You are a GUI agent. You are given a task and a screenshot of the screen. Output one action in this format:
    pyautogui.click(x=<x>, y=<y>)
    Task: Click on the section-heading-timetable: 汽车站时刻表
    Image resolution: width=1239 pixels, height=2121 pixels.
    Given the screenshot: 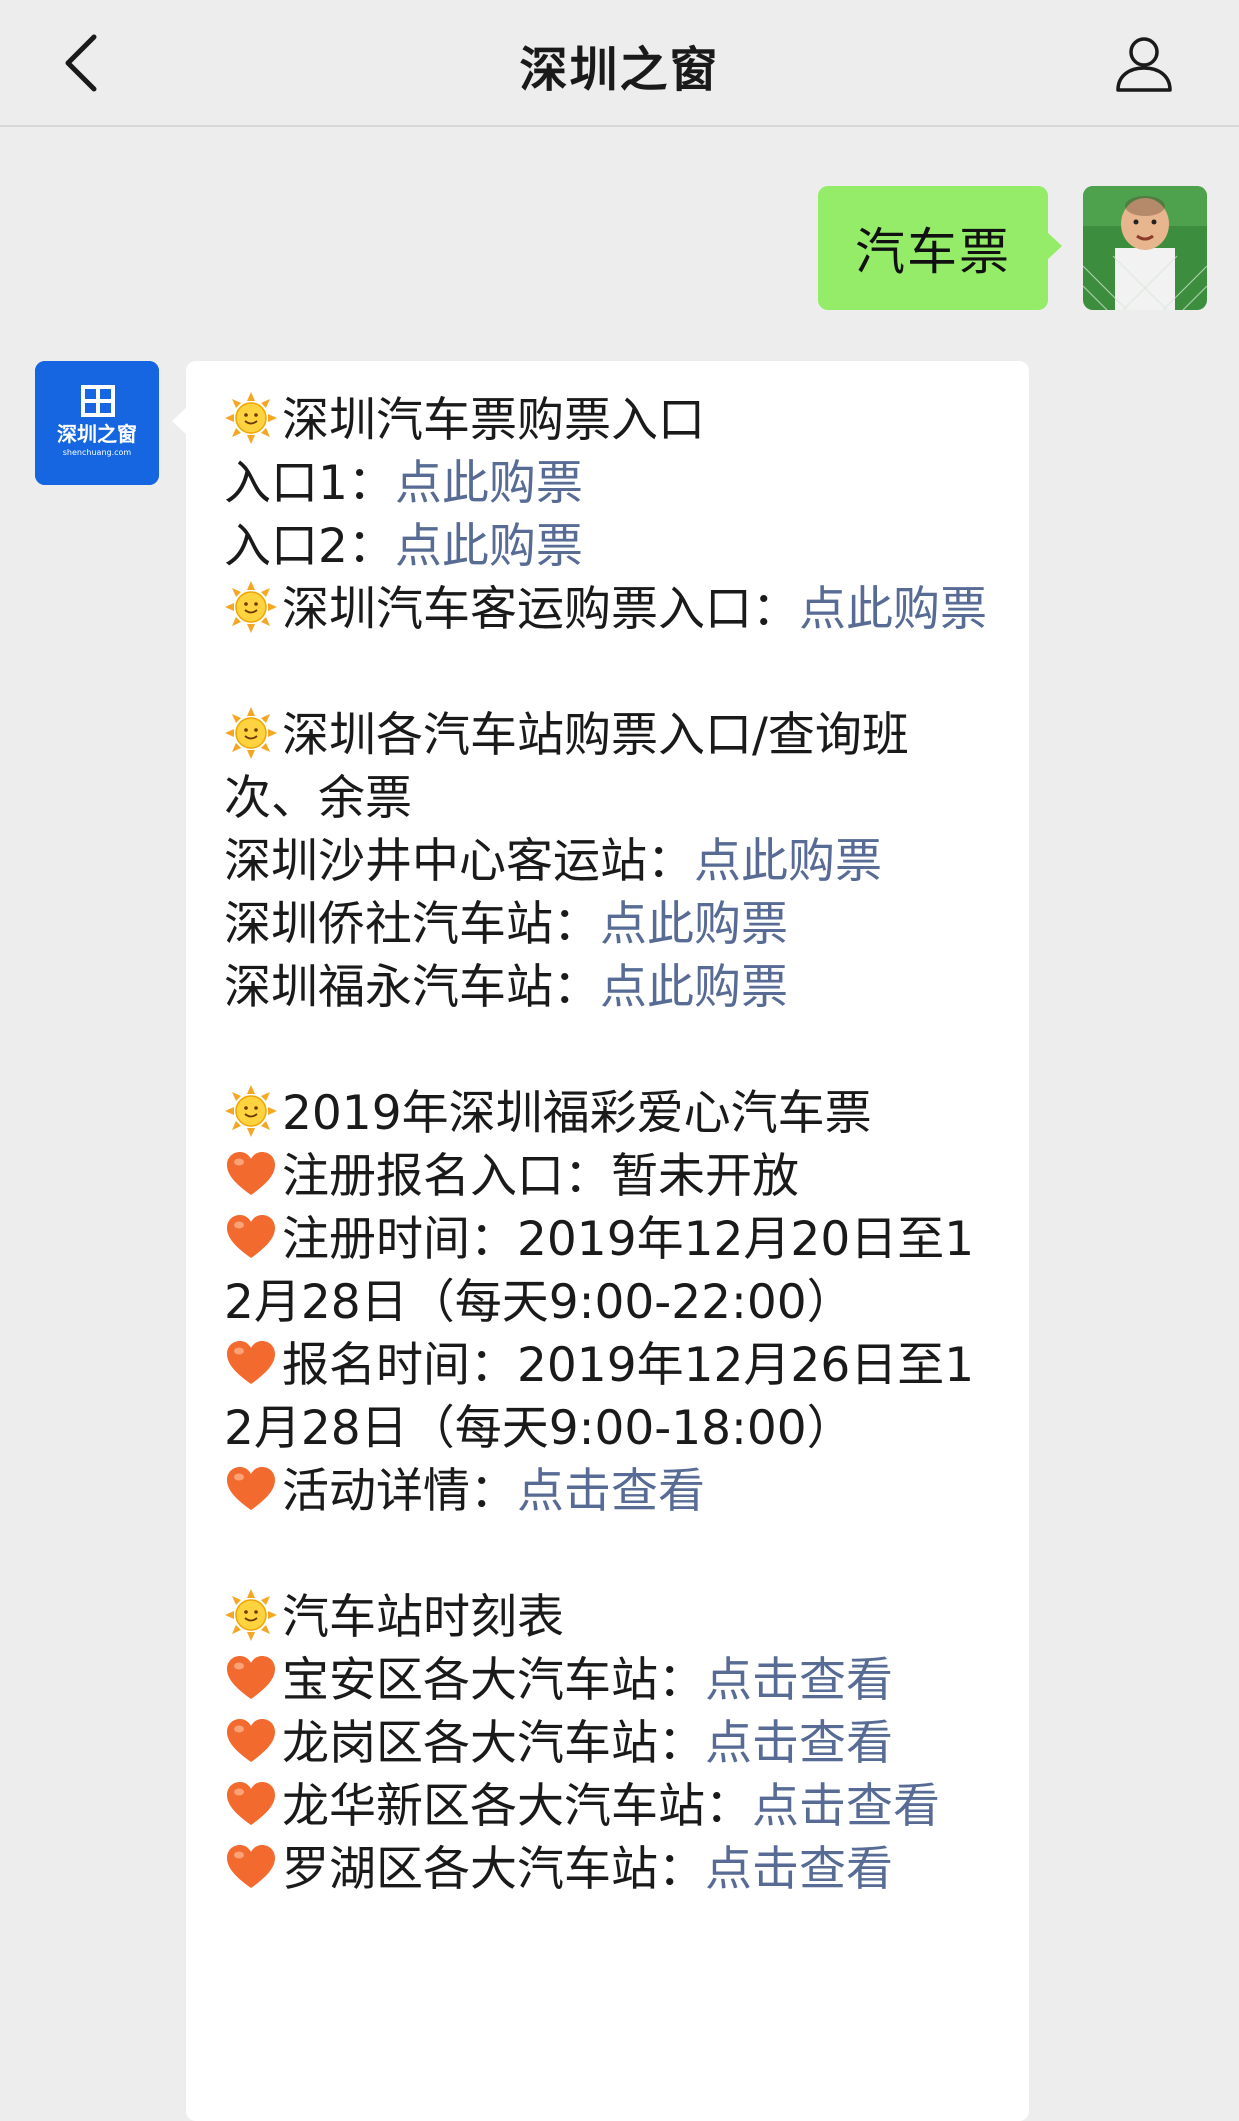 What is the action you would take?
    pyautogui.click(x=611, y=1617)
    